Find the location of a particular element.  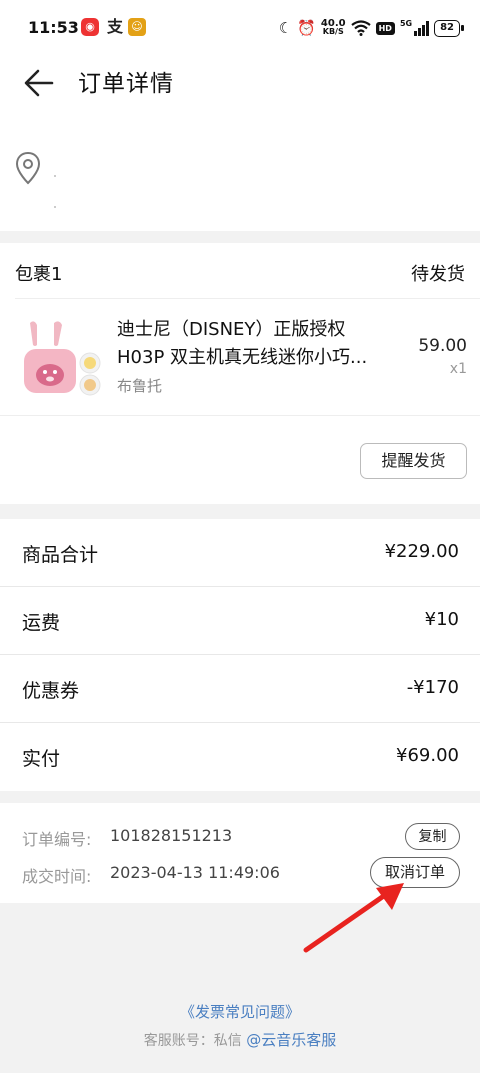

summary-value: ¥10 is located at coordinates (441, 619).